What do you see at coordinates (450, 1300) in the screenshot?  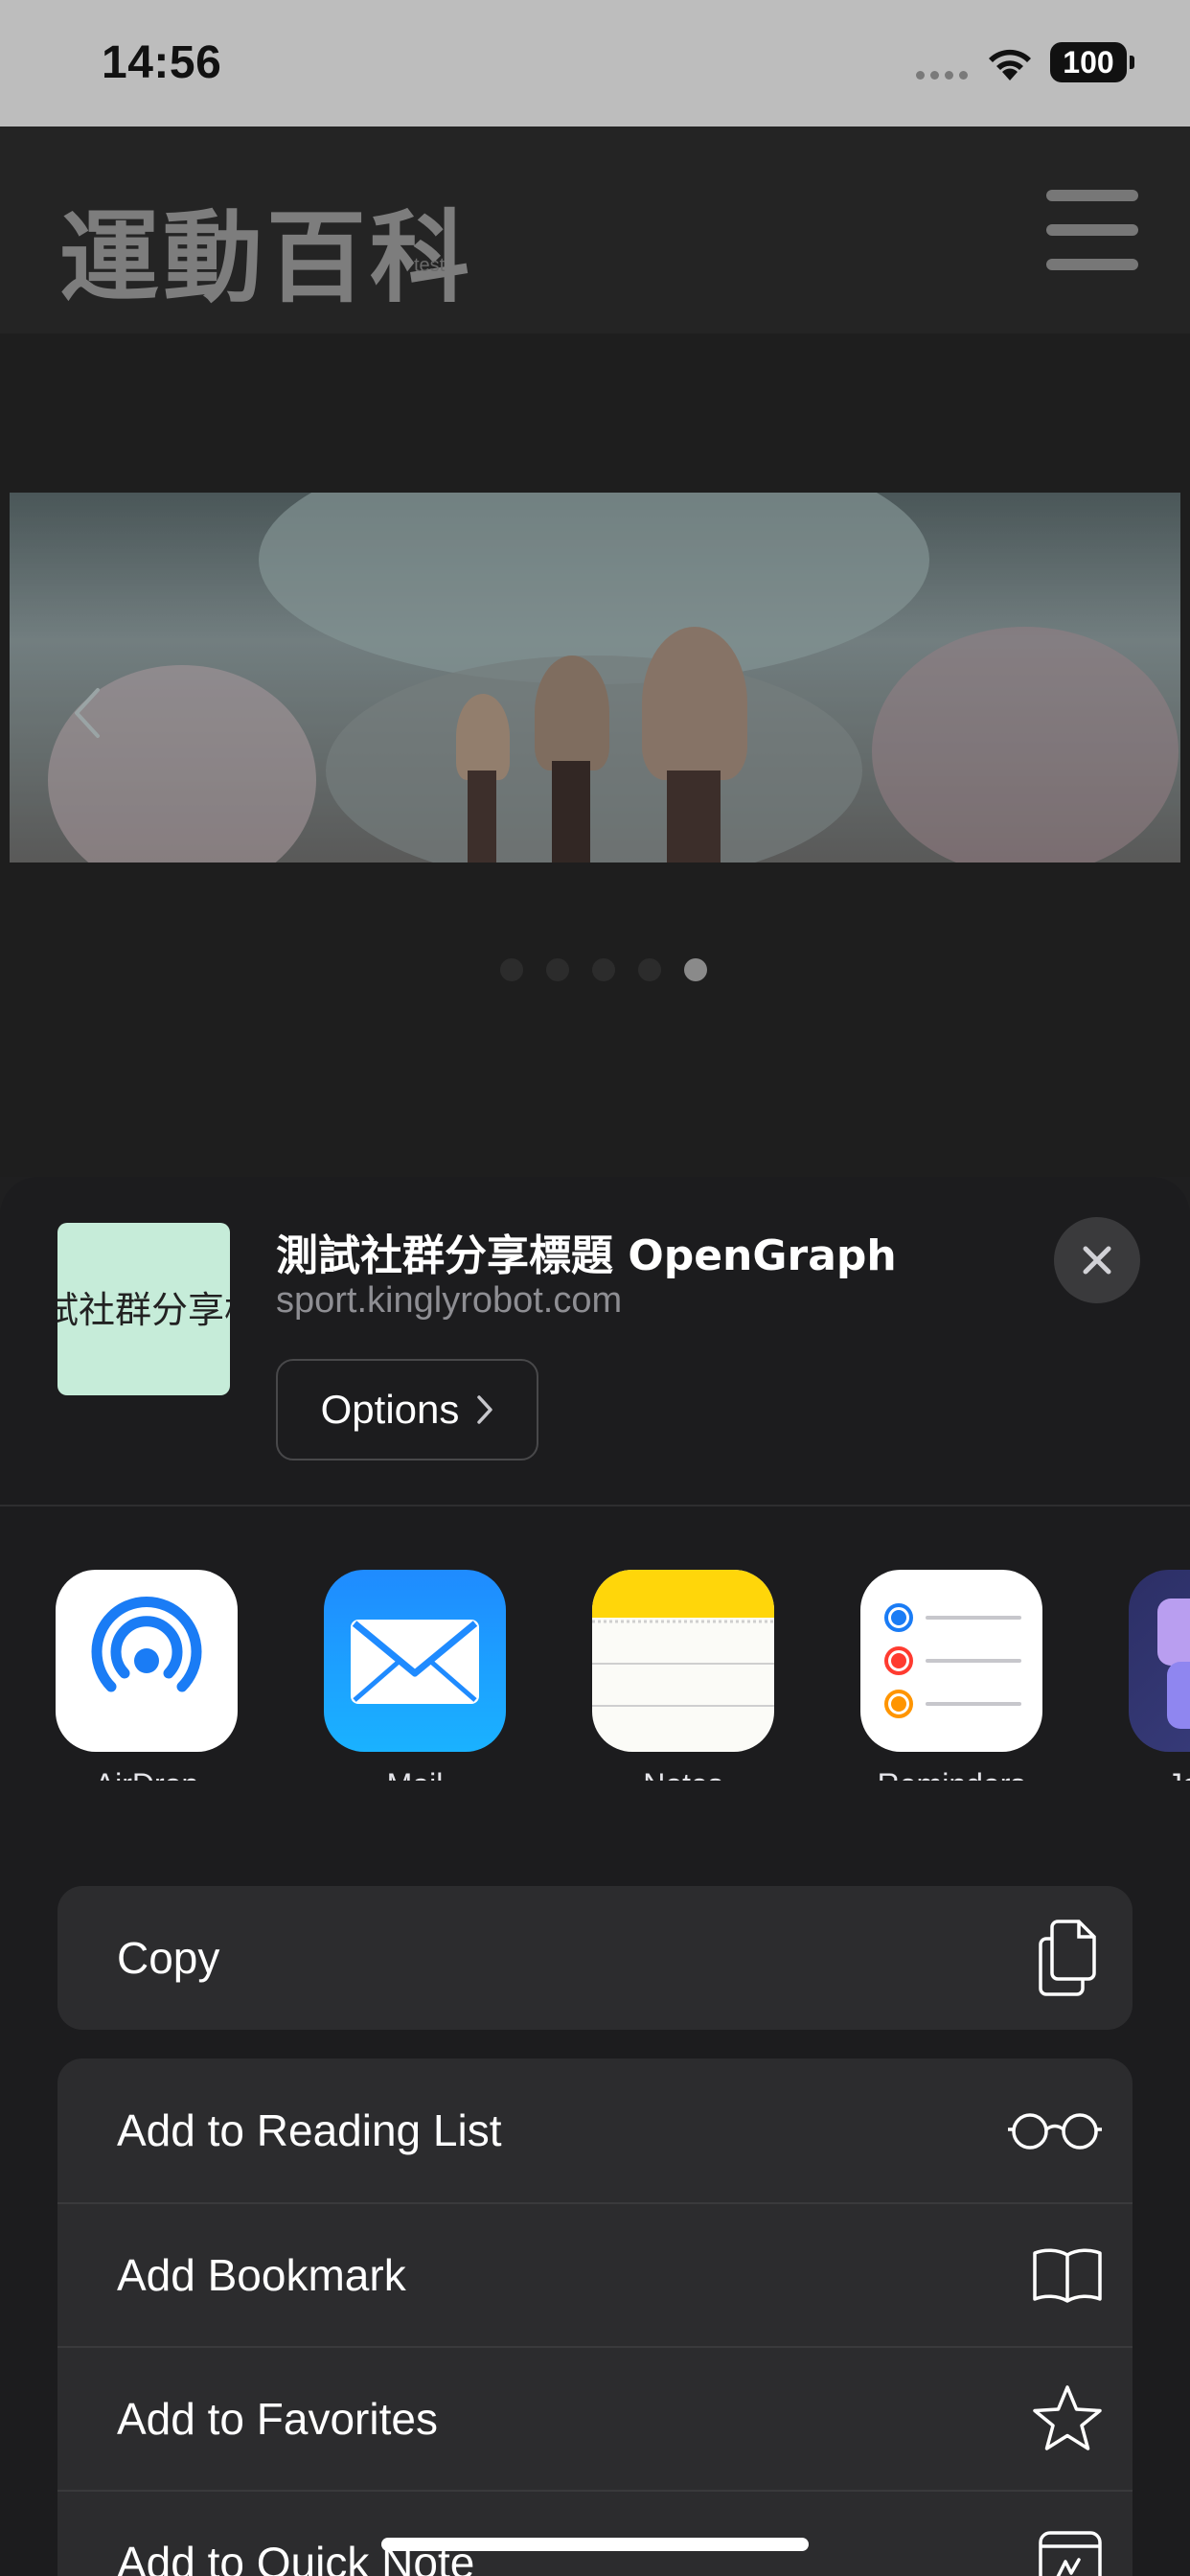 I see `share-url: sport.kinglyrobot.com` at bounding box center [450, 1300].